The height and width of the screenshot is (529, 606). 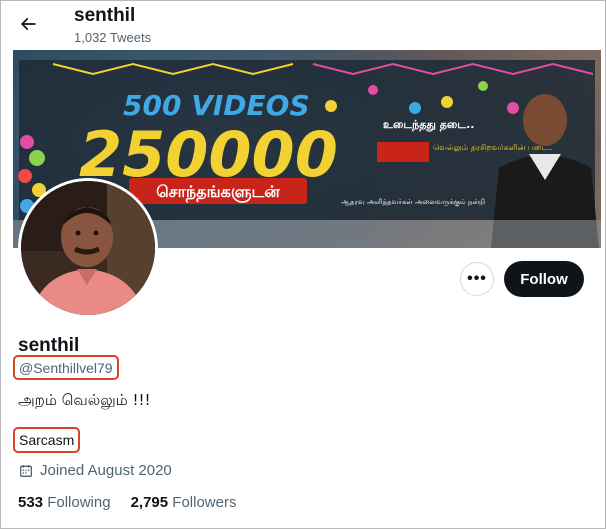 I want to click on tweet-count: 1,032 Tweets, so click(x=113, y=37).